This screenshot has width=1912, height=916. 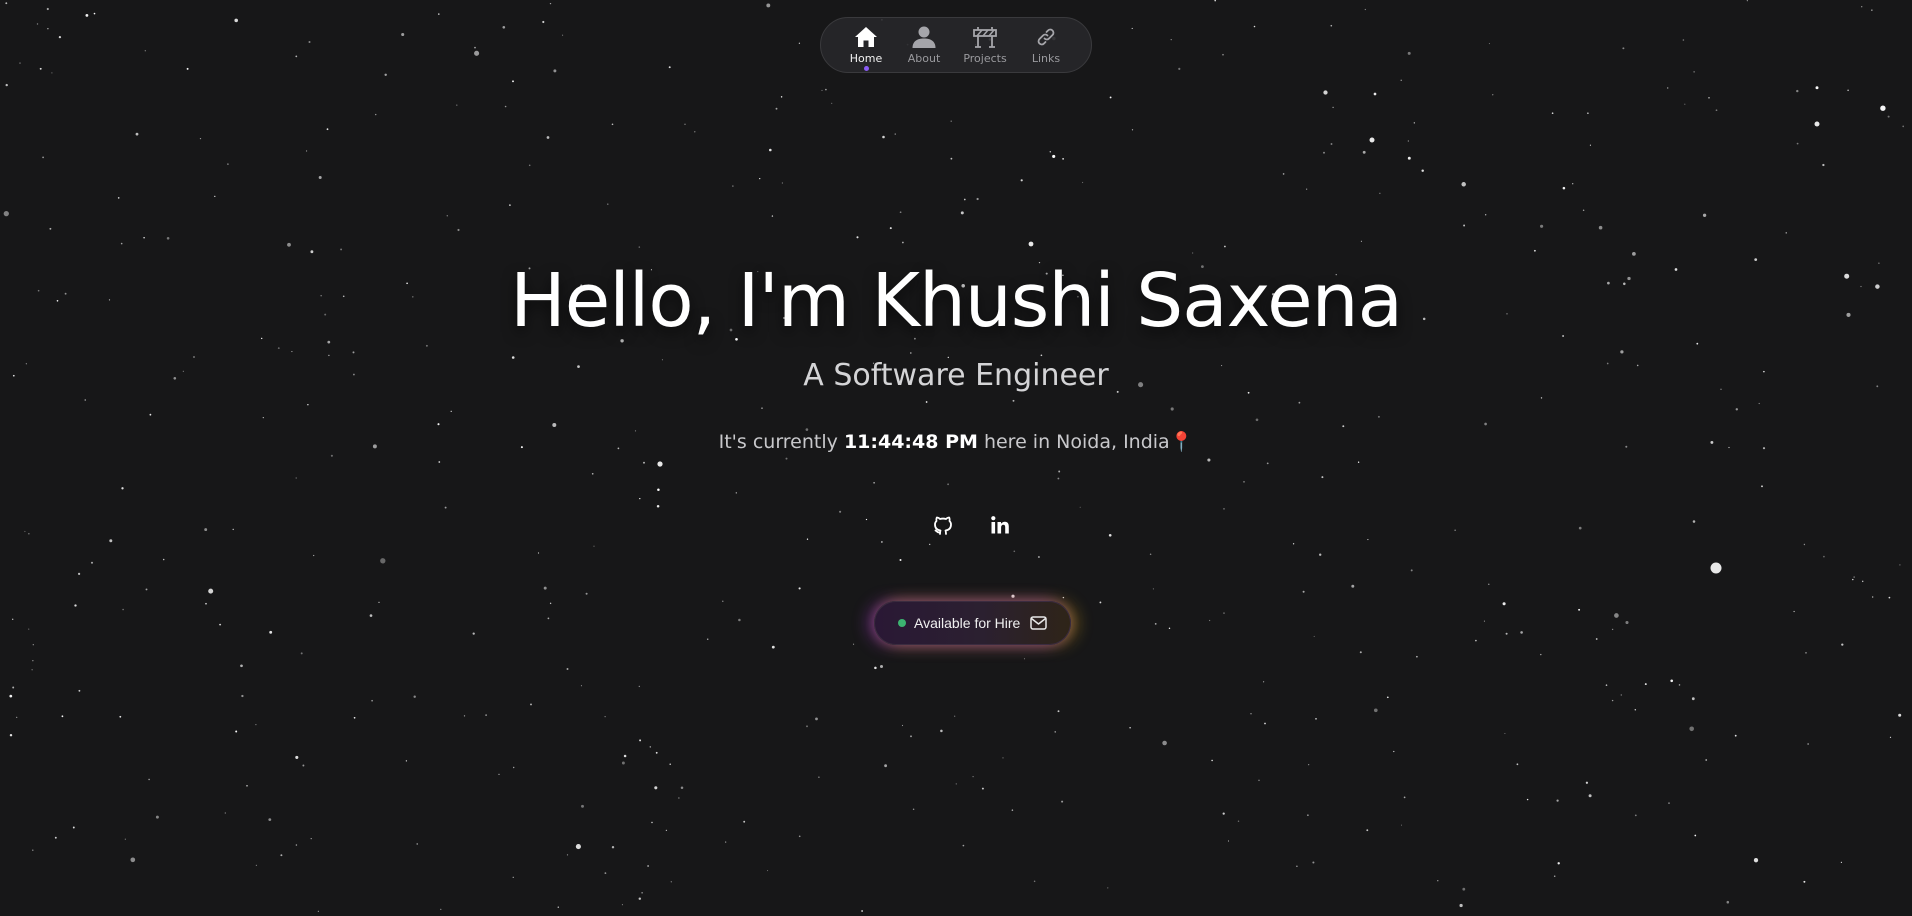 I want to click on nav-item-links: Links, so click(x=1046, y=45).